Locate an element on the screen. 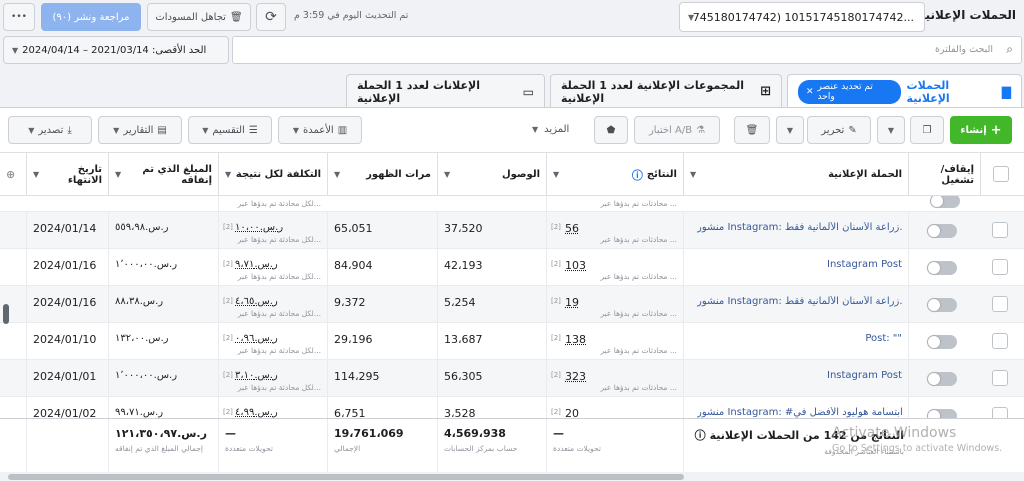 Image resolution: width=1024 pixels, height=481 pixels. header-toggle-label: إيقاف/ تشغيل is located at coordinates (957, 174).